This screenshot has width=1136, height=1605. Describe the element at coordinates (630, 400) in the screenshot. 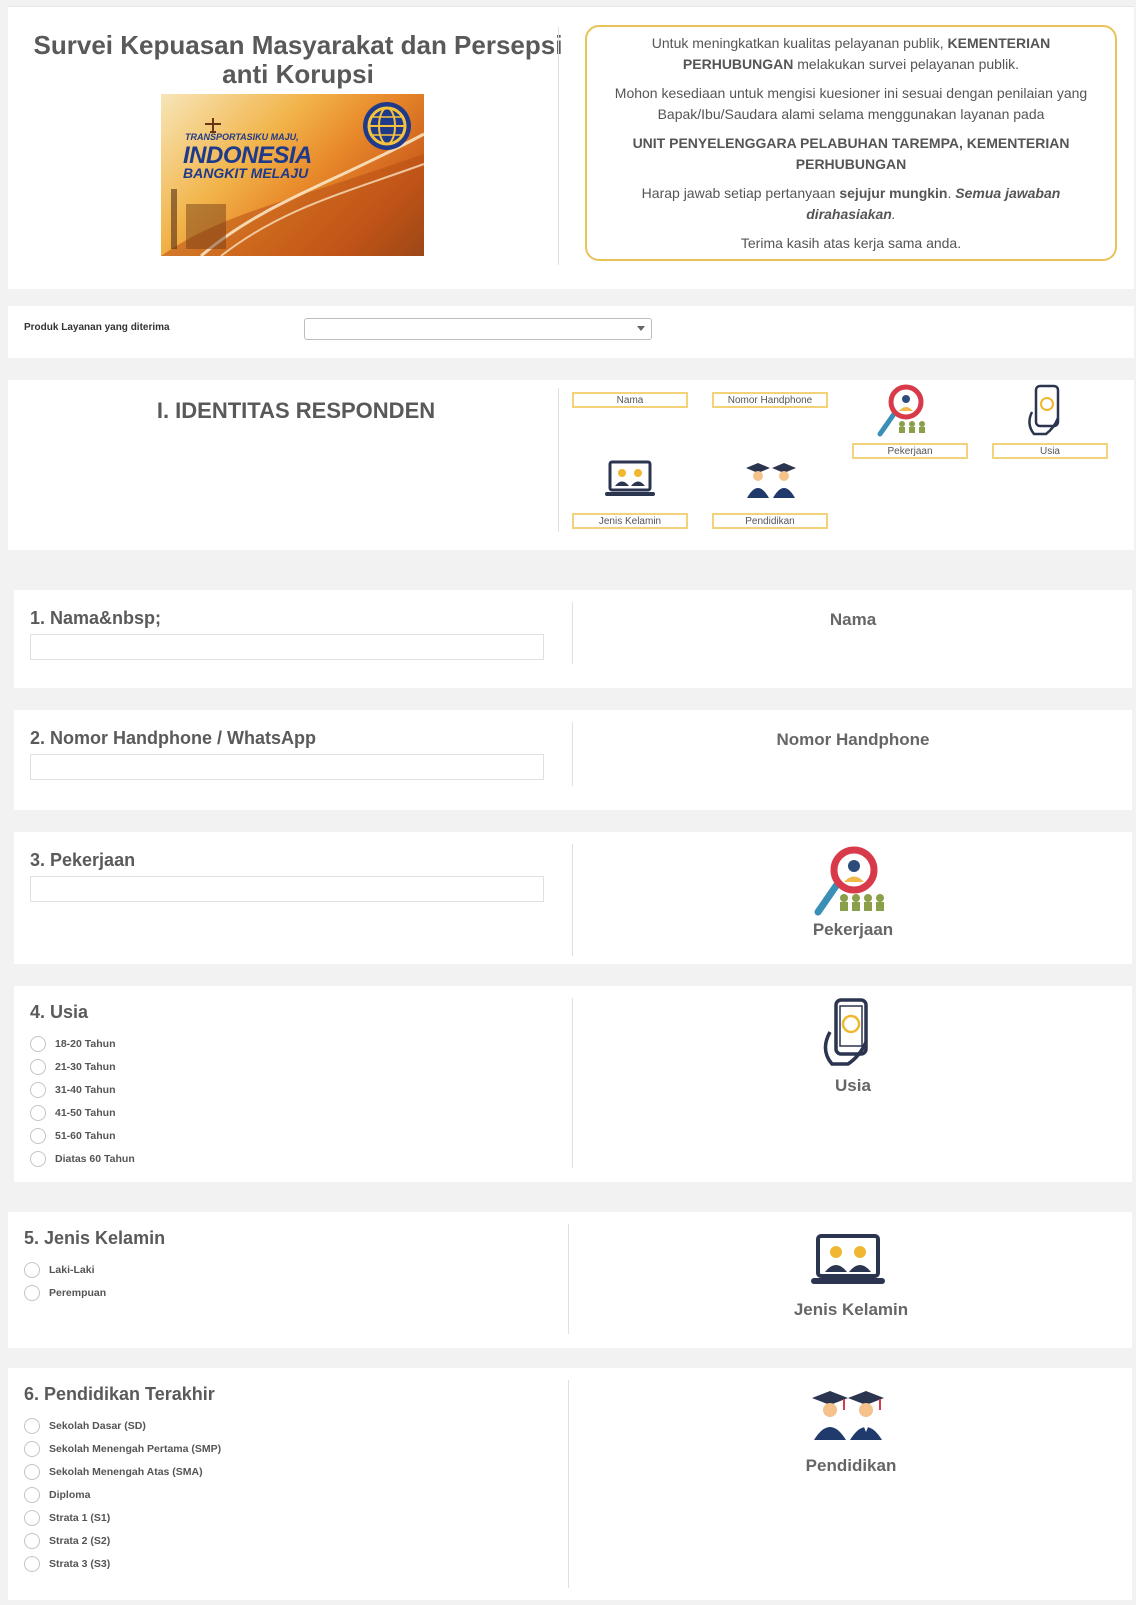

I see `tag-nama: Nama` at that location.